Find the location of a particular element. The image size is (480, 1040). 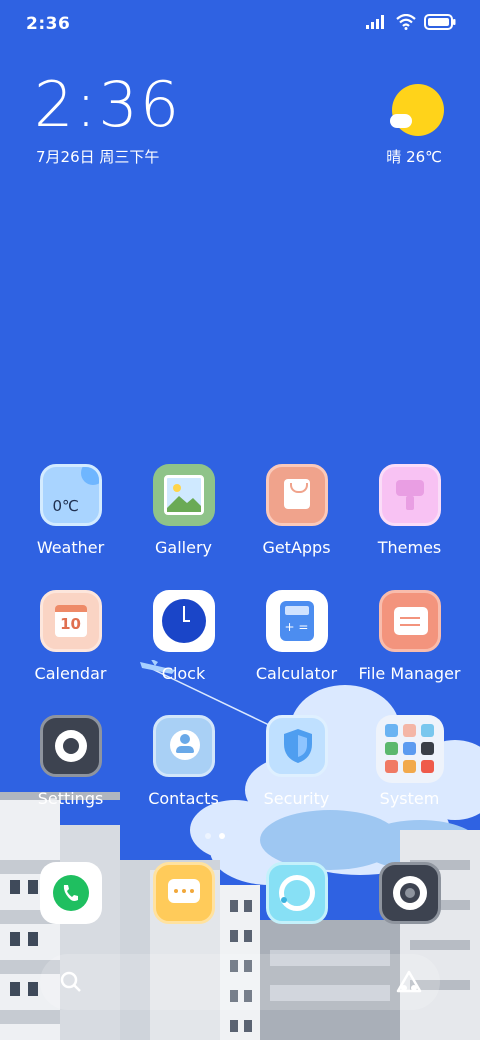

app-gallery: Gallery is located at coordinates (183, 510).